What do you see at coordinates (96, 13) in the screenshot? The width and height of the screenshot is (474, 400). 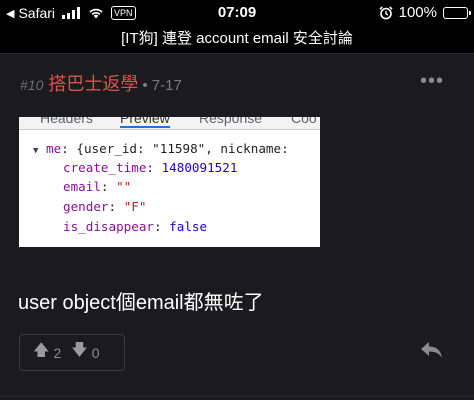 I see `wifi-icon` at bounding box center [96, 13].